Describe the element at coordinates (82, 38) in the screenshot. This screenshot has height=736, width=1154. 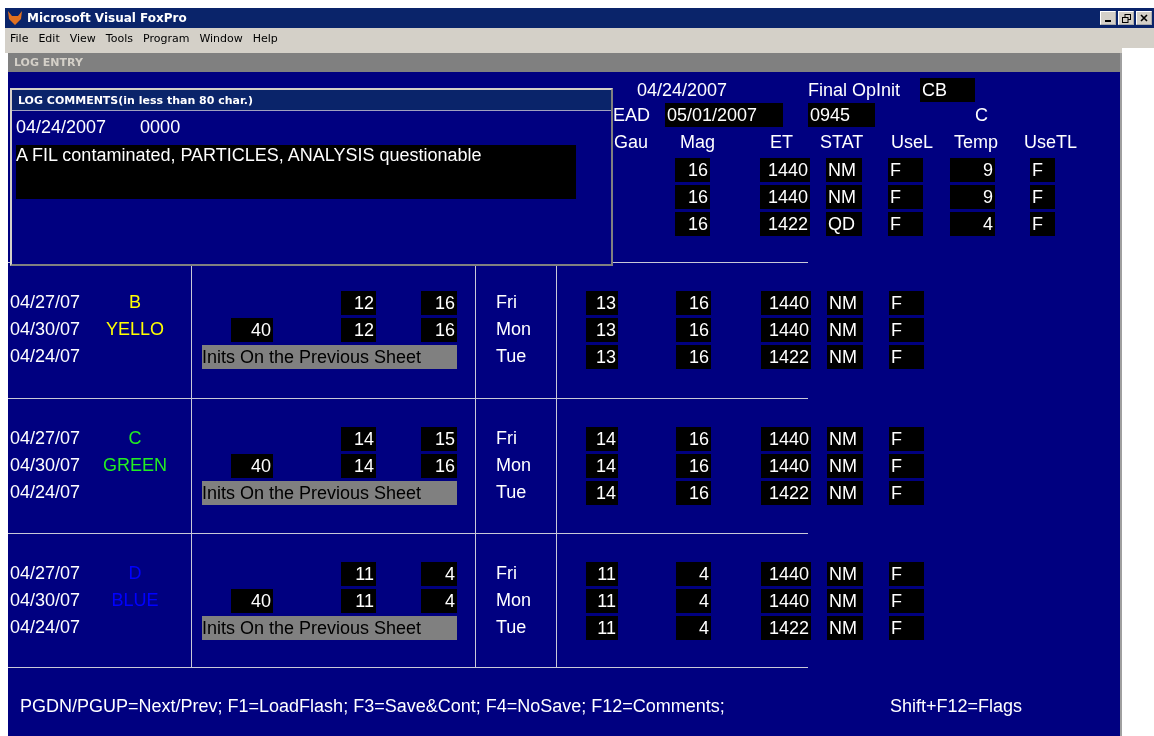
I see `menu-item: View` at that location.